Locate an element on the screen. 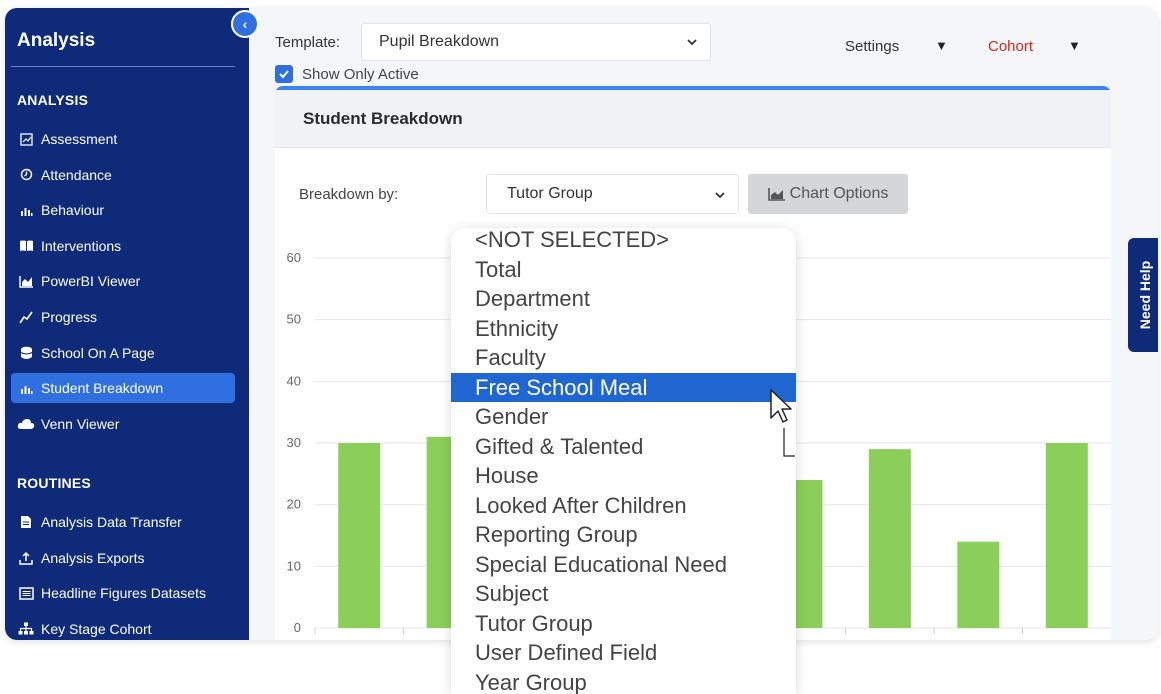 The image size is (1161, 694). x-tick-label: 1 Caterpillars is located at coordinates (359, 639).